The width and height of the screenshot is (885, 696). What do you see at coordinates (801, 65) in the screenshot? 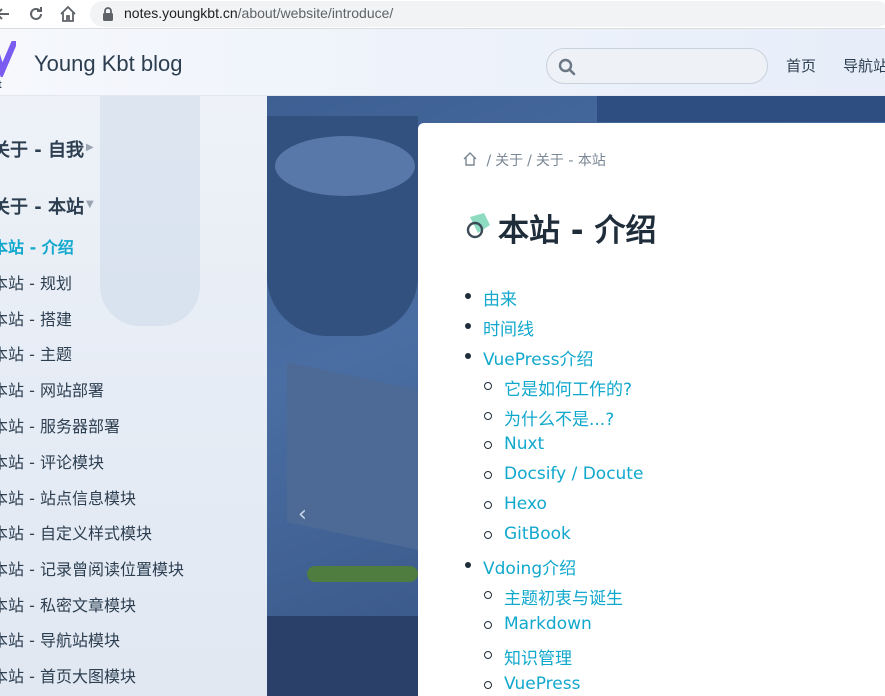
I see `nav-link-home: 首页` at bounding box center [801, 65].